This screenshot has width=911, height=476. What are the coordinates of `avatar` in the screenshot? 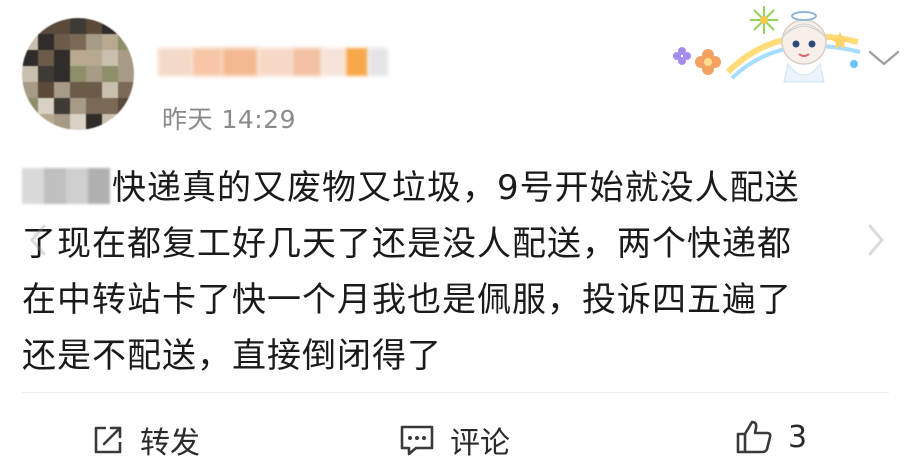 It's located at (78, 74).